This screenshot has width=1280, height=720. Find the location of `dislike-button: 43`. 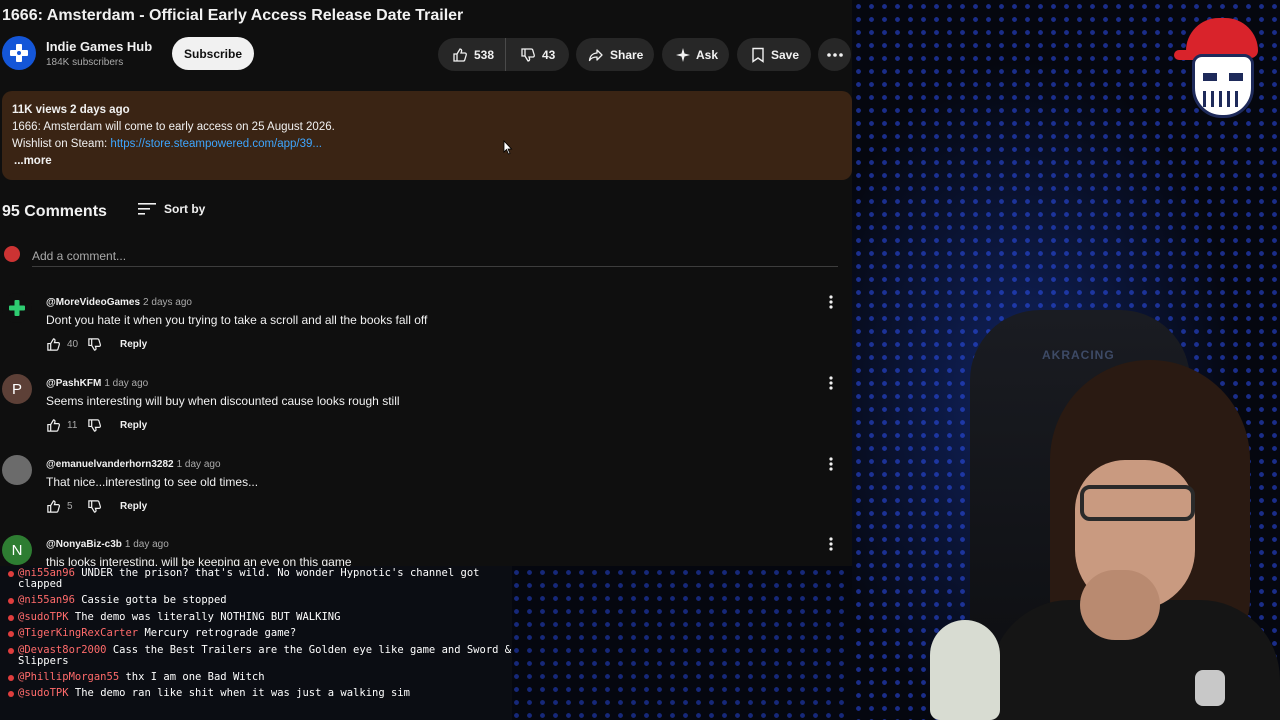

dislike-button: 43 is located at coordinates (530, 54).